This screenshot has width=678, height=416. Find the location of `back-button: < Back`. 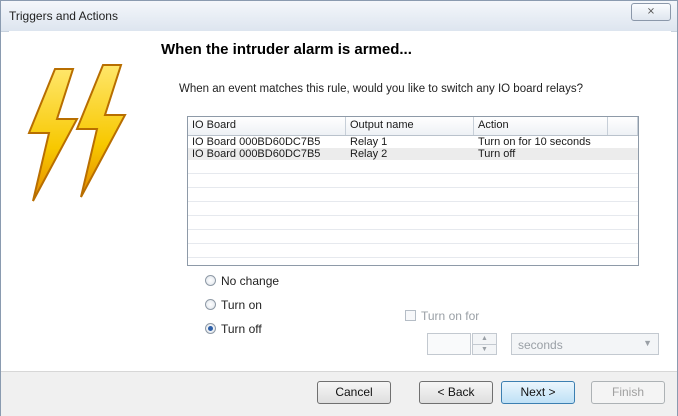

back-button: < Back is located at coordinates (456, 392).